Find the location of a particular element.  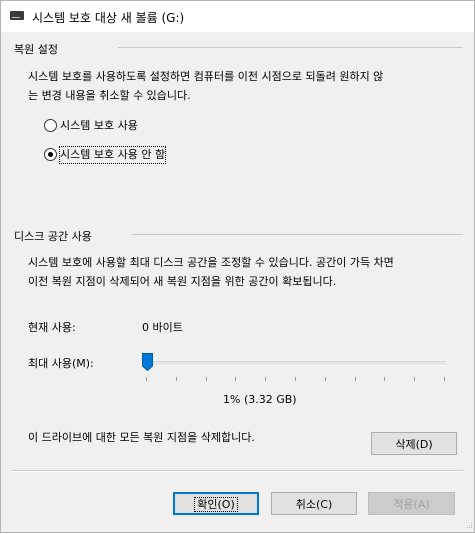

radio-label: 시스템 보호 사용 안 함 is located at coordinates (112, 155).